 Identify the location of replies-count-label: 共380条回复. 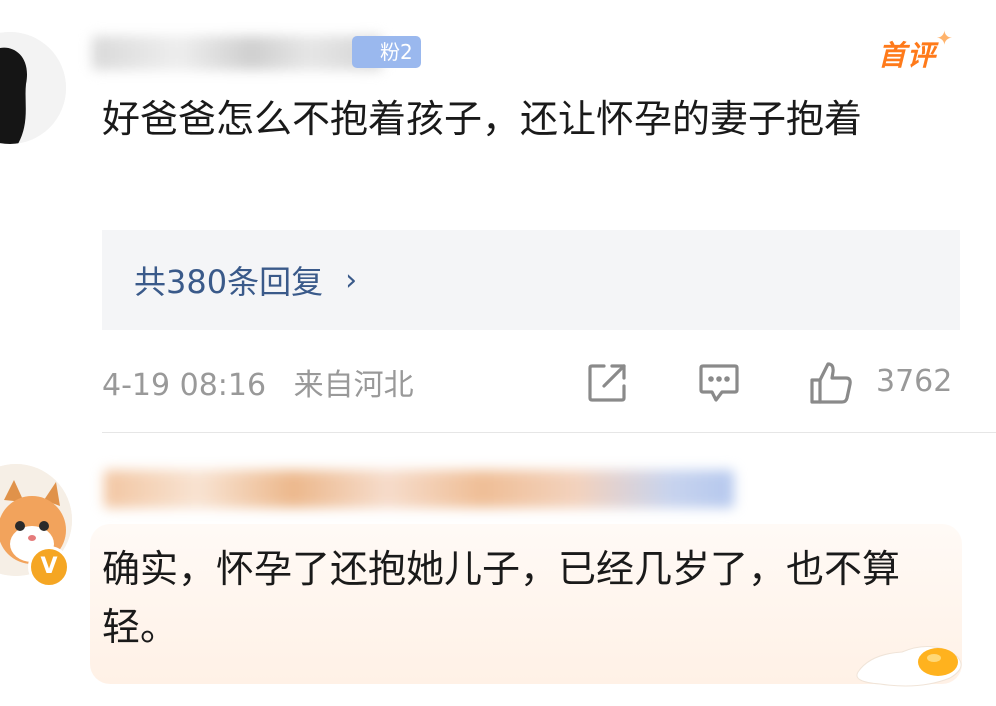
(229, 282).